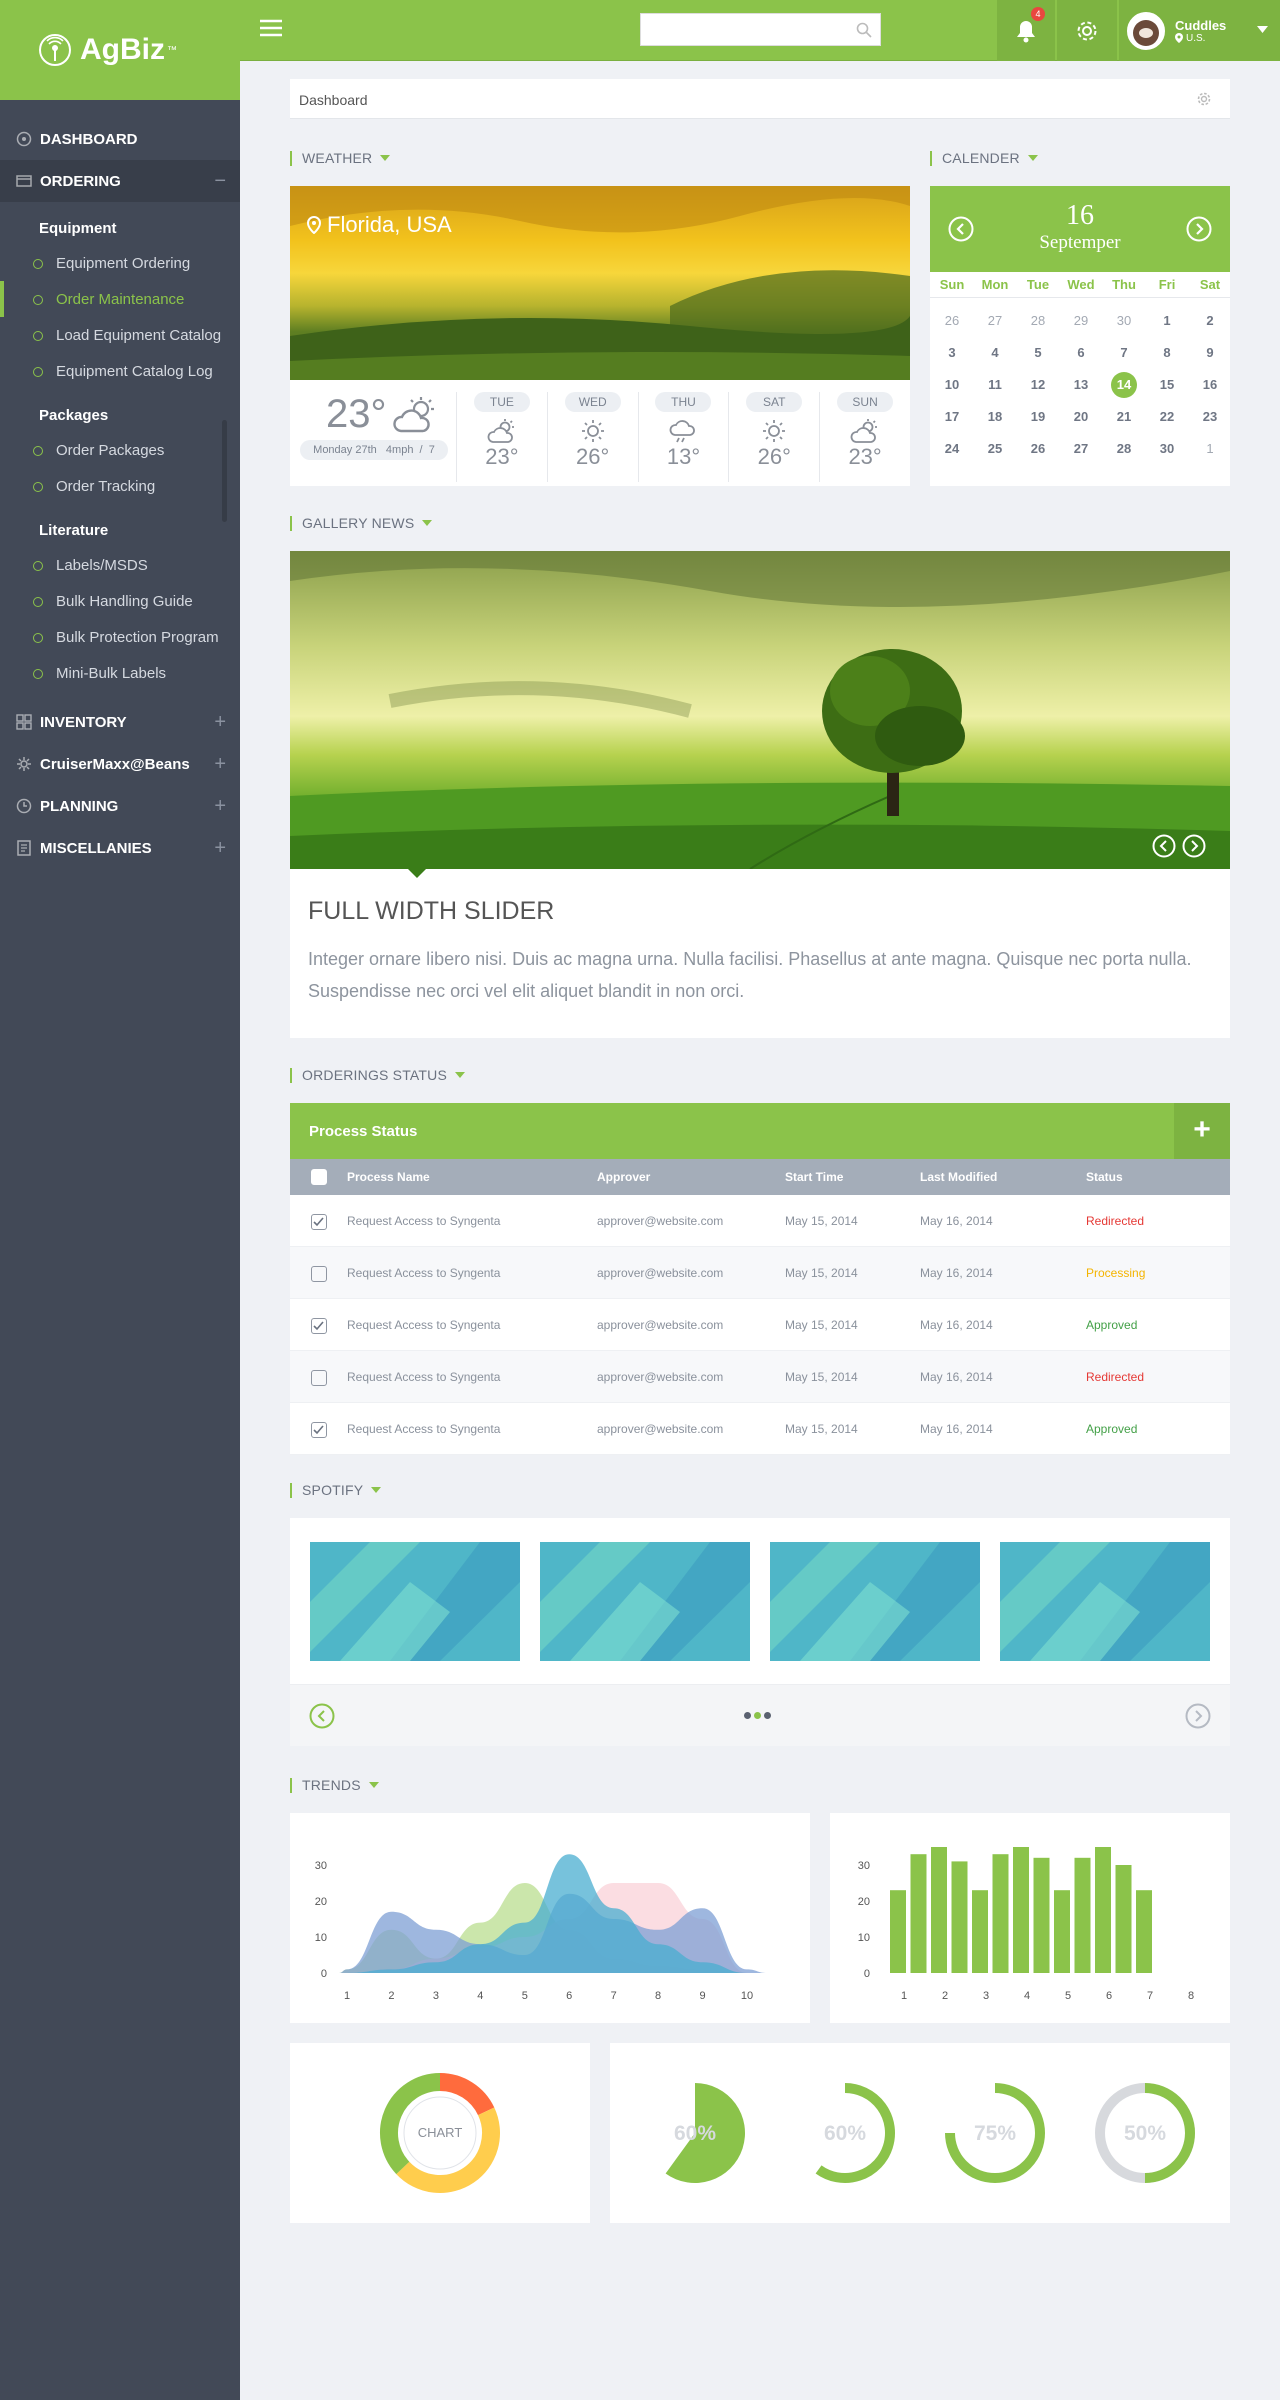  I want to click on calendar-date: 6, so click(1081, 353).